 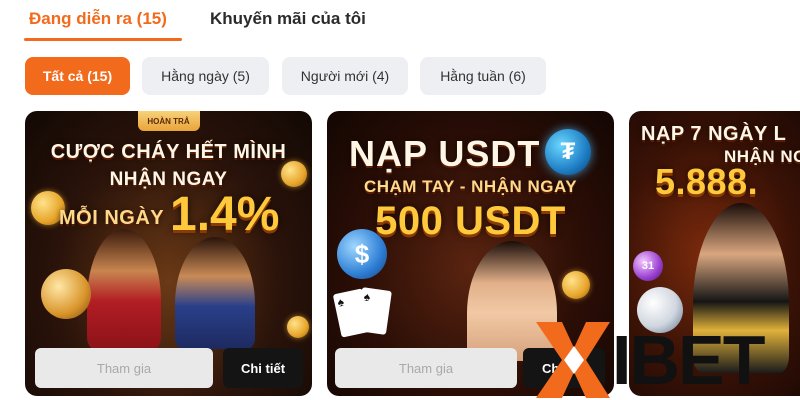 I want to click on promo-subheadline: CHẠM TAY - NHẬN NGAY, so click(x=470, y=186).